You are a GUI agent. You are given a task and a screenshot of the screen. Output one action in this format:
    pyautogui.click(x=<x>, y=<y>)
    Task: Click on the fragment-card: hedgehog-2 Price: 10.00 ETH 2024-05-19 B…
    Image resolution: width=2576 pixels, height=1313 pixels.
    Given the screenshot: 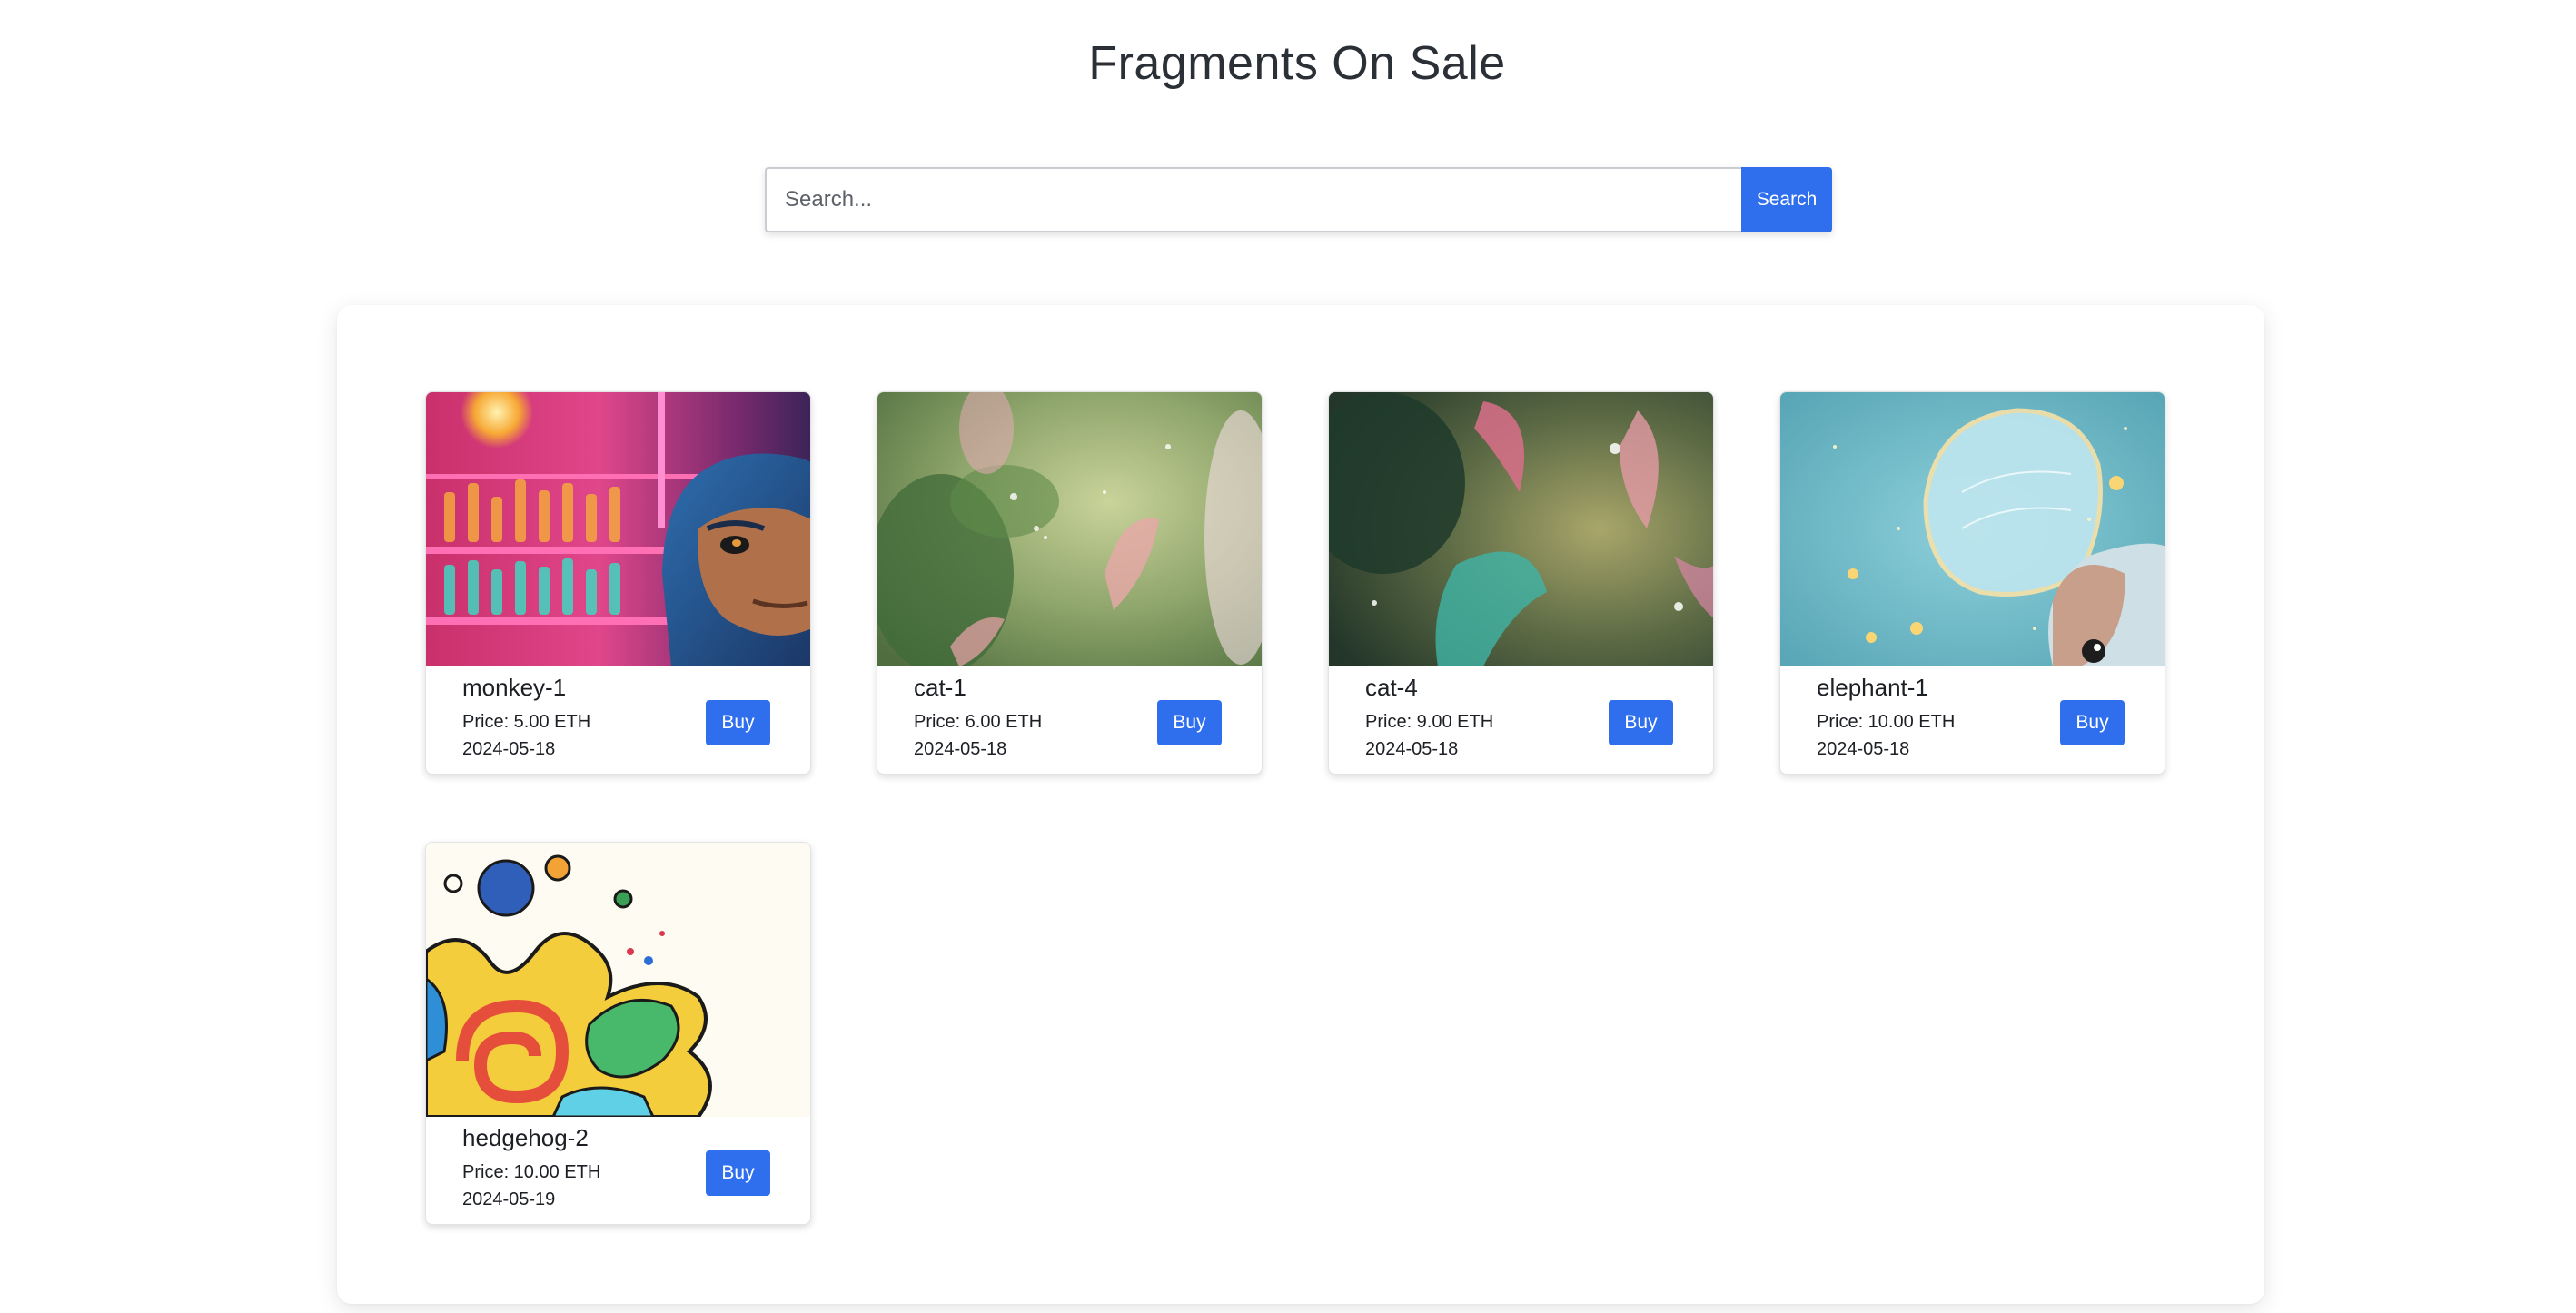 What is the action you would take?
    pyautogui.click(x=618, y=1033)
    